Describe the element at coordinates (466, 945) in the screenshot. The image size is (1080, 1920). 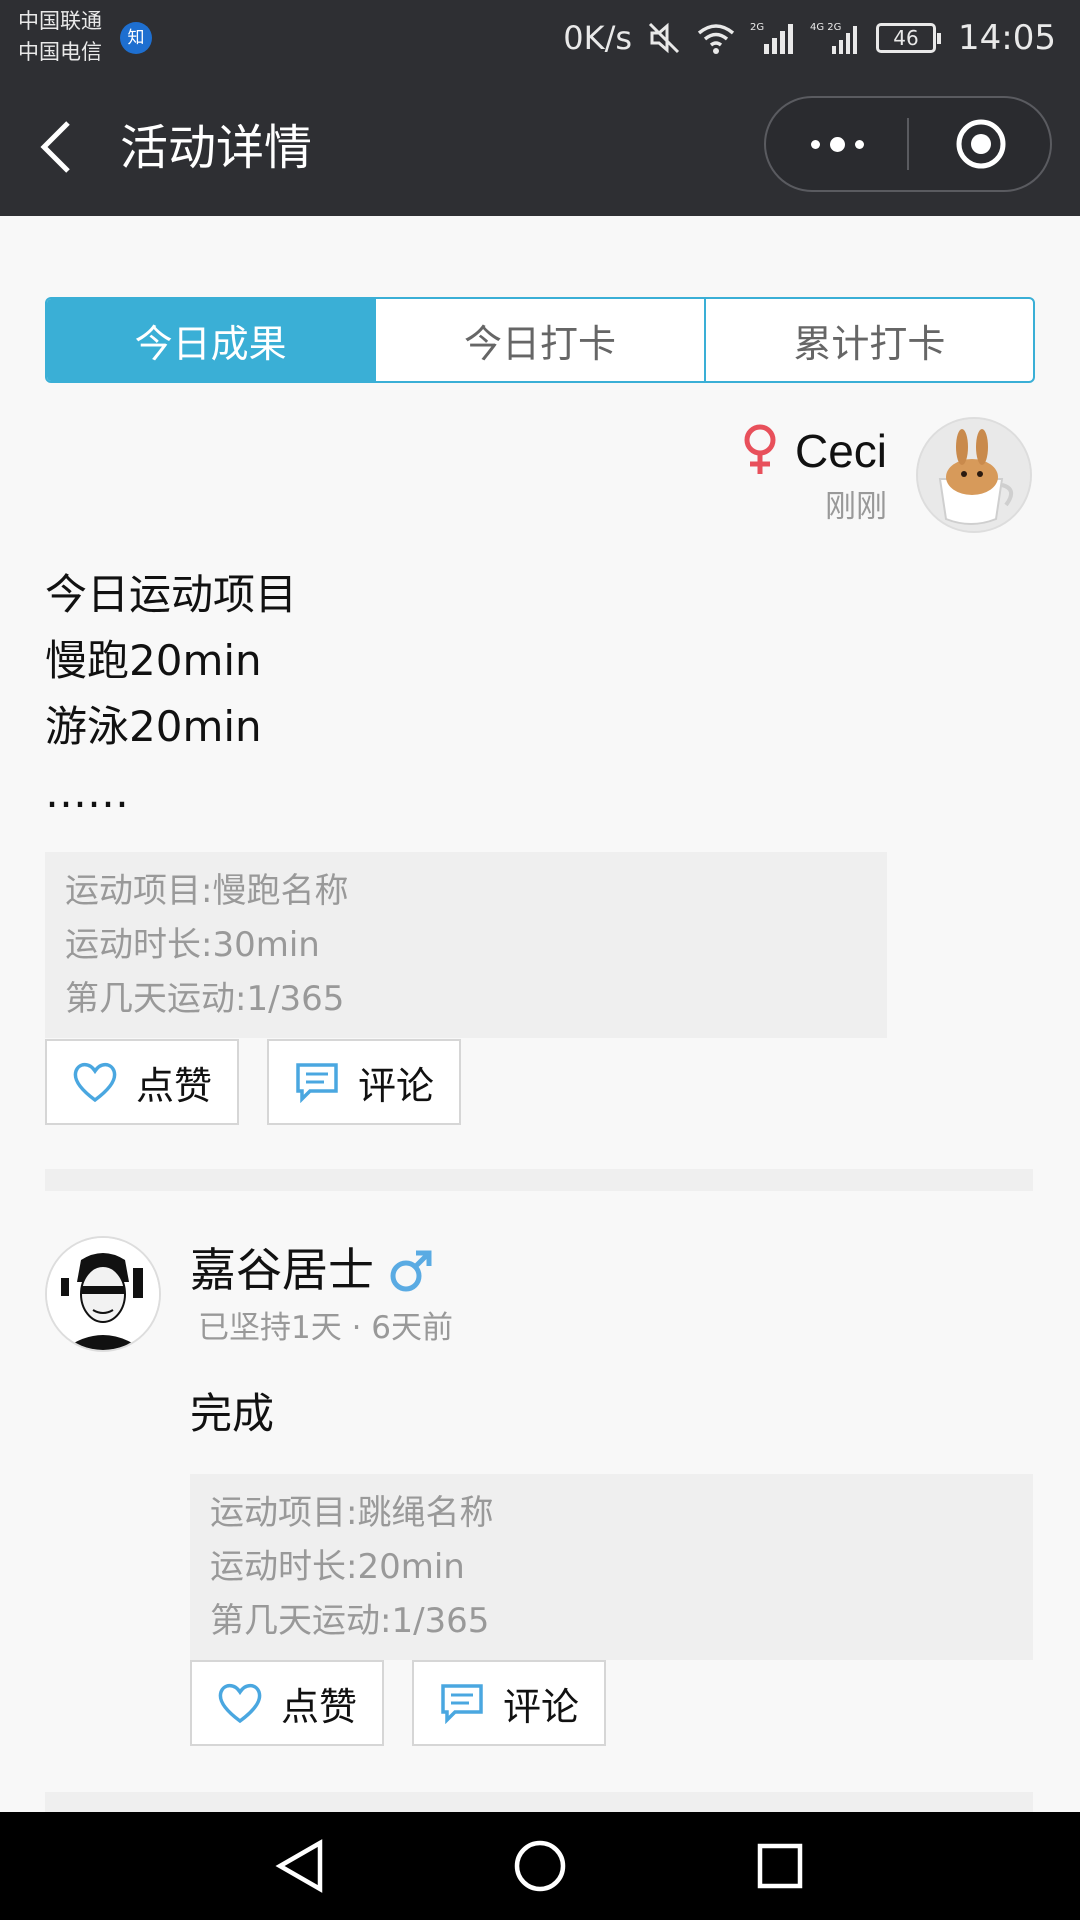
I see `exercise-info: 运动项目:慢跑名称 运动时长:30min 第几天运动:1/365` at that location.